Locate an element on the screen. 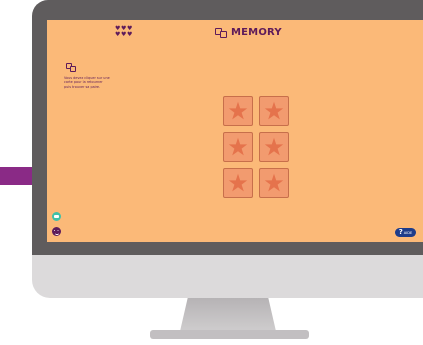  monitor-base is located at coordinates (229, 334).